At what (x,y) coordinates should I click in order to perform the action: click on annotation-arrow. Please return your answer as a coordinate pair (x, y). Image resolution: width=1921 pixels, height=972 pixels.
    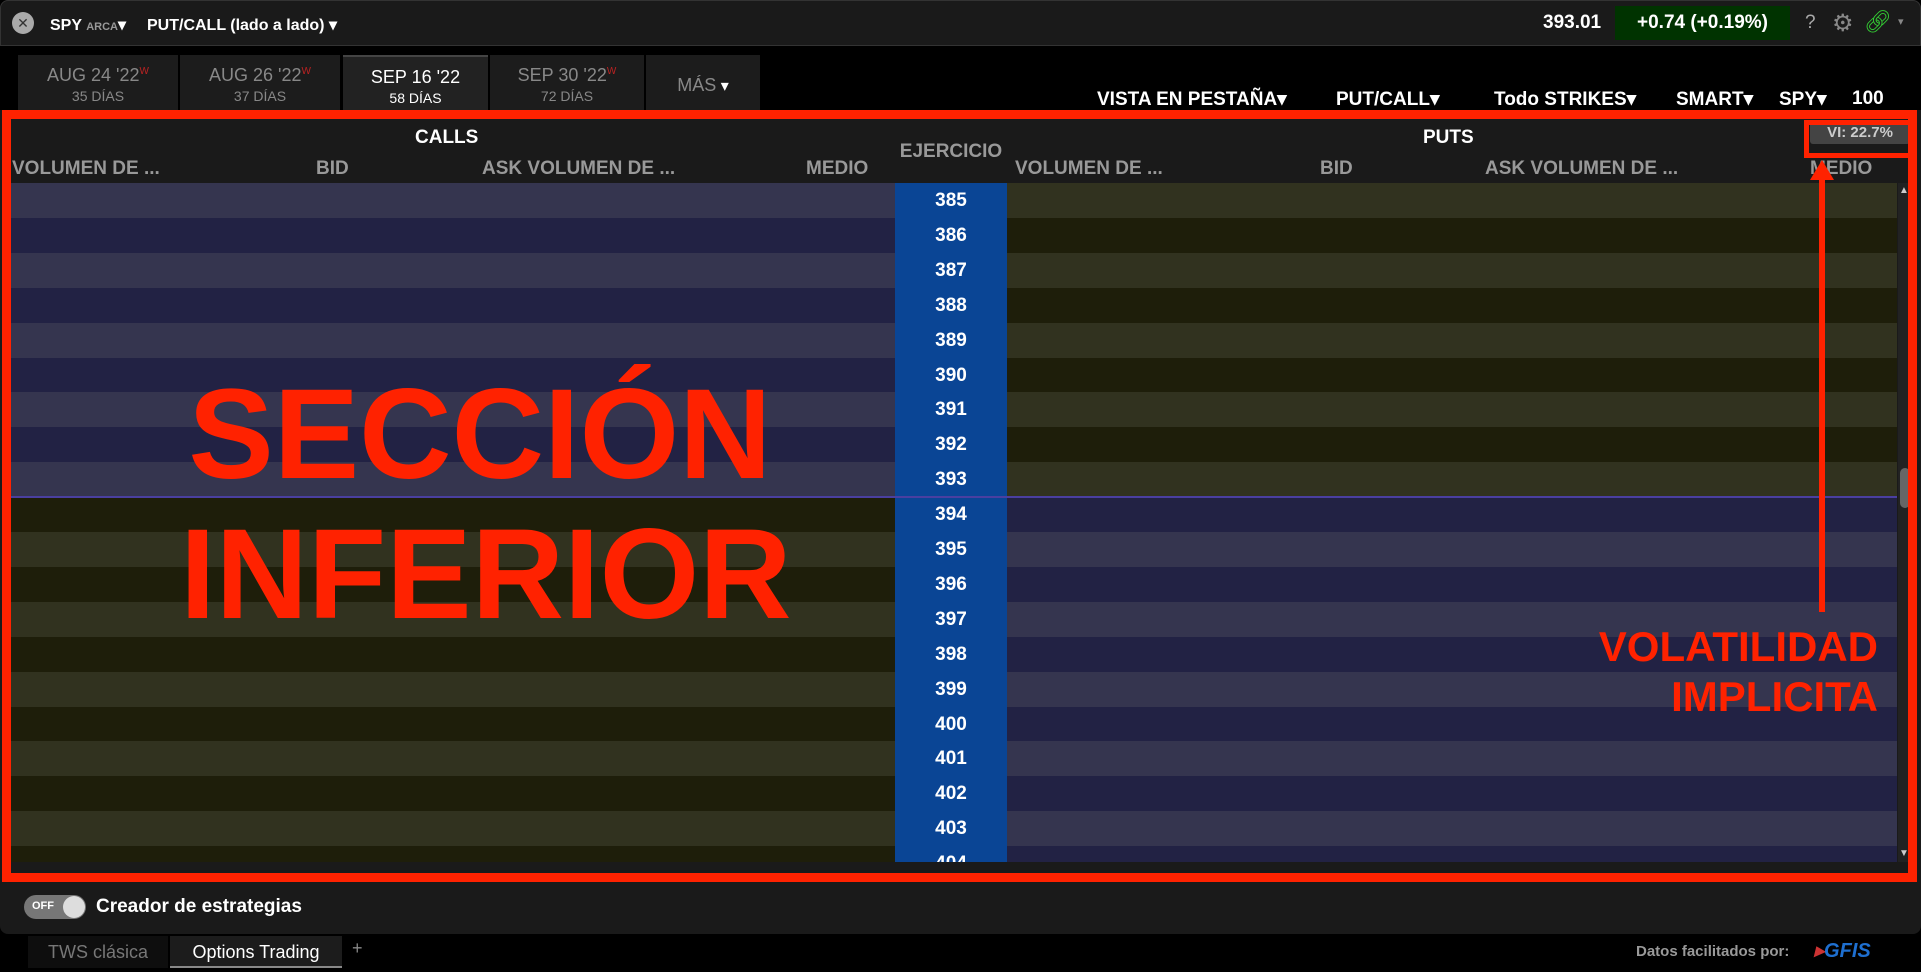
    Looking at the image, I should click on (1822, 391).